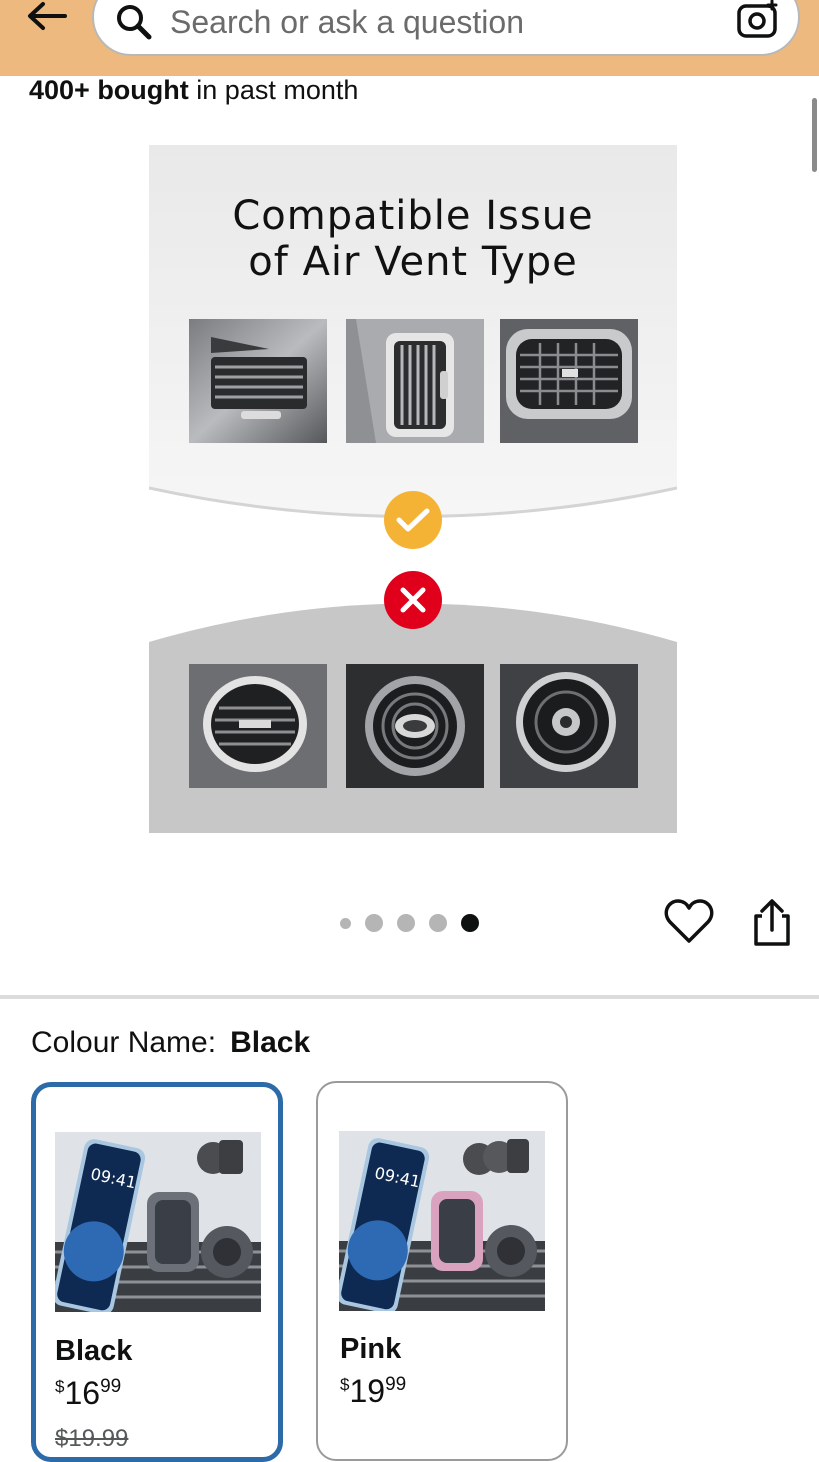 The width and height of the screenshot is (819, 1462). What do you see at coordinates (273, 90) in the screenshot?
I see `bought-count-suffix: in past month` at bounding box center [273, 90].